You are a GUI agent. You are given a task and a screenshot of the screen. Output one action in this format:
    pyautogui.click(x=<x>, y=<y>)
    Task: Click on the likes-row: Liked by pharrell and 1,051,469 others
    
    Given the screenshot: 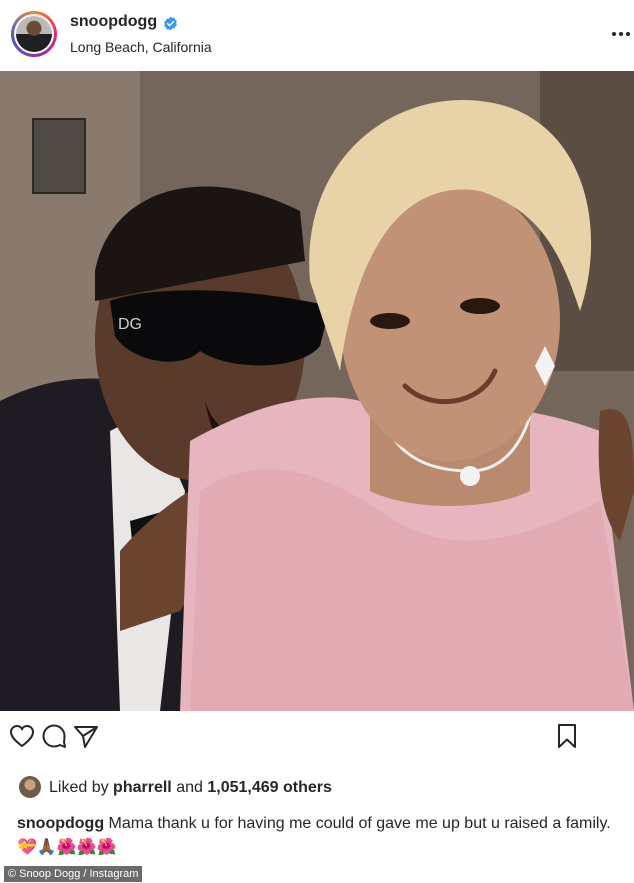 What is the action you would take?
    pyautogui.click(x=317, y=787)
    